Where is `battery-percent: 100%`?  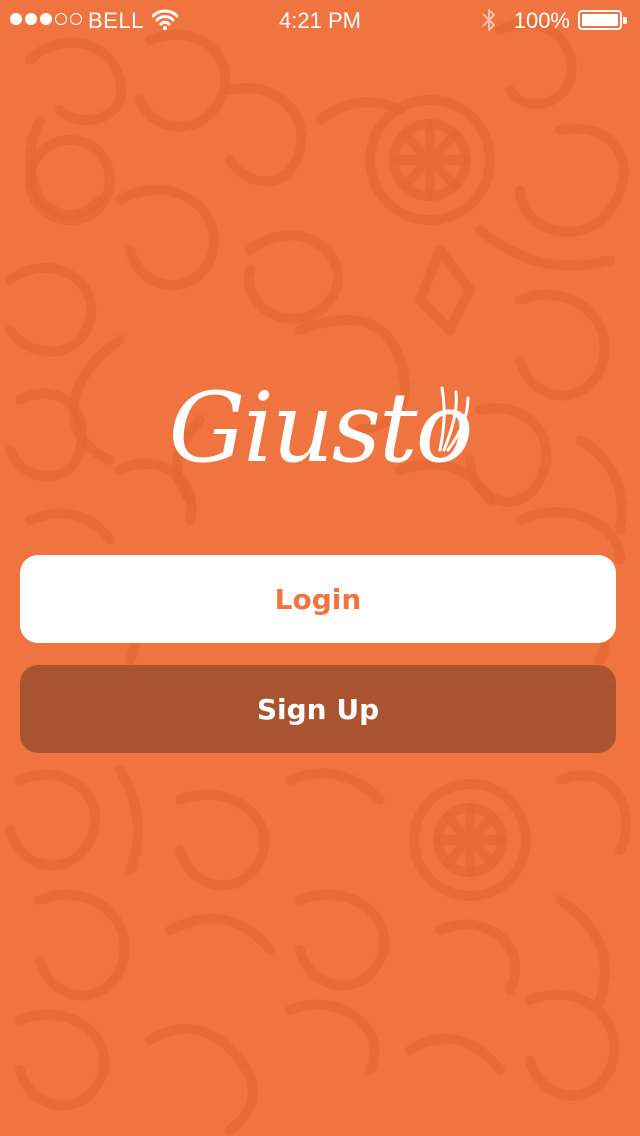 battery-percent: 100% is located at coordinates (541, 20).